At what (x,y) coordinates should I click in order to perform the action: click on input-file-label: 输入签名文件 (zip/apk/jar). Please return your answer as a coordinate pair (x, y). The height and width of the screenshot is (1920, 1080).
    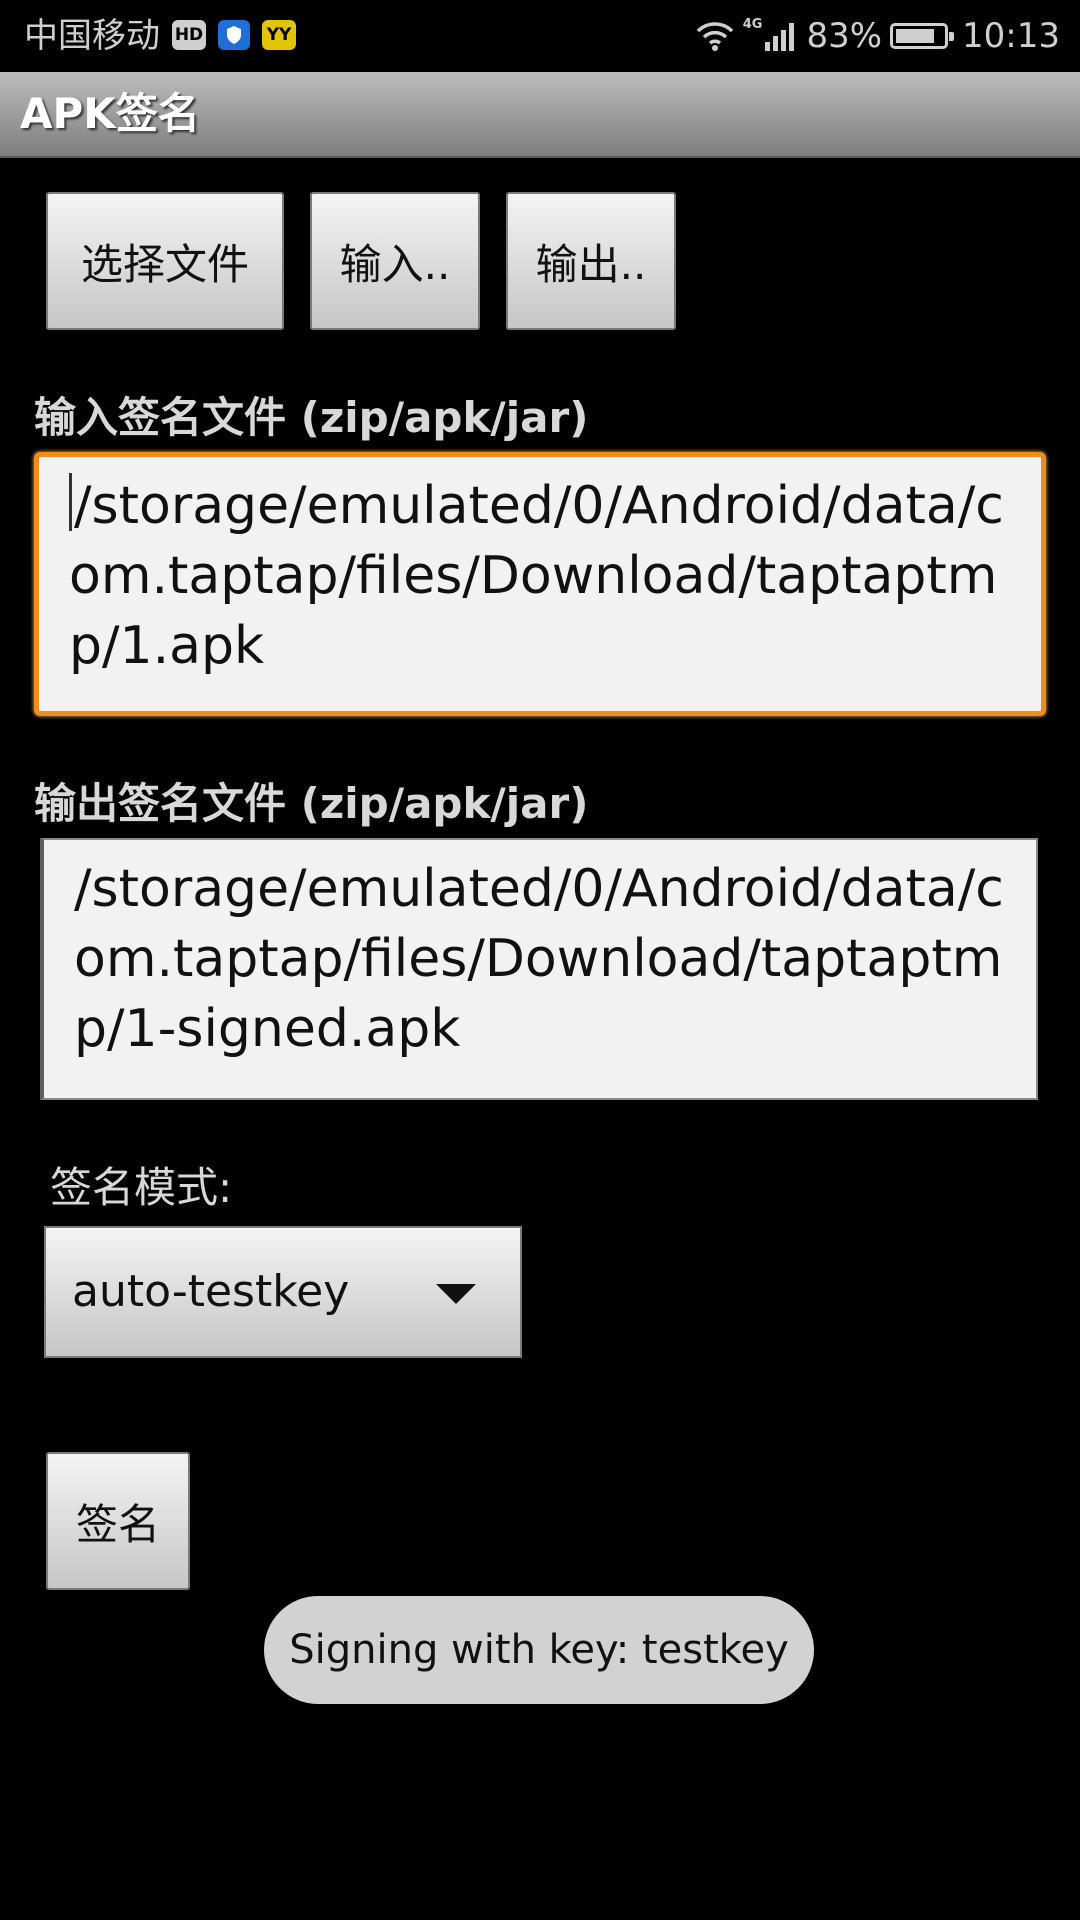
    Looking at the image, I should click on (311, 417).